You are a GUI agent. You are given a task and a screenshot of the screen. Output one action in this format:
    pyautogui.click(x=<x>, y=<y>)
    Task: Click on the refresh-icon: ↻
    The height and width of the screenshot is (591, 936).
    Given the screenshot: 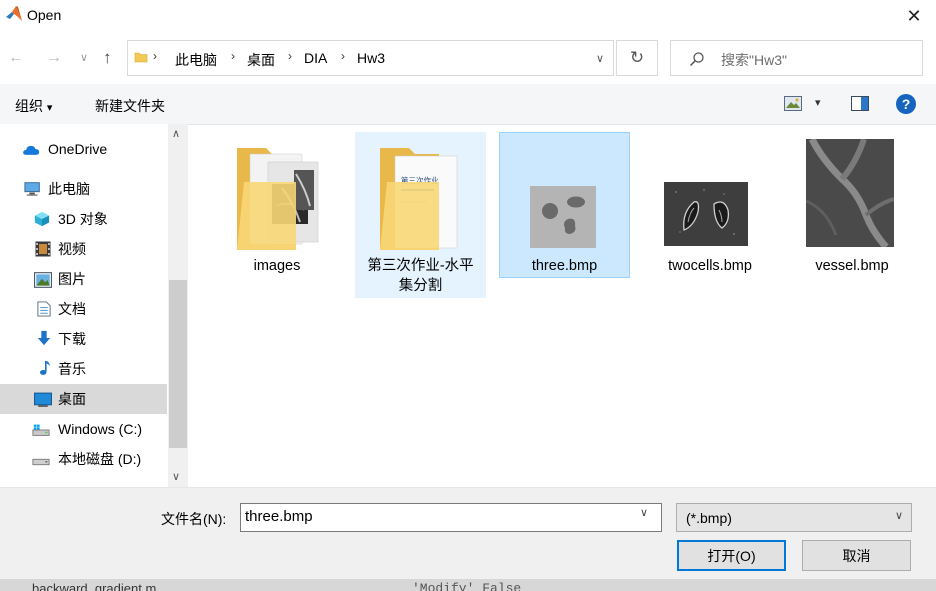 What is the action you would take?
    pyautogui.click(x=637, y=57)
    